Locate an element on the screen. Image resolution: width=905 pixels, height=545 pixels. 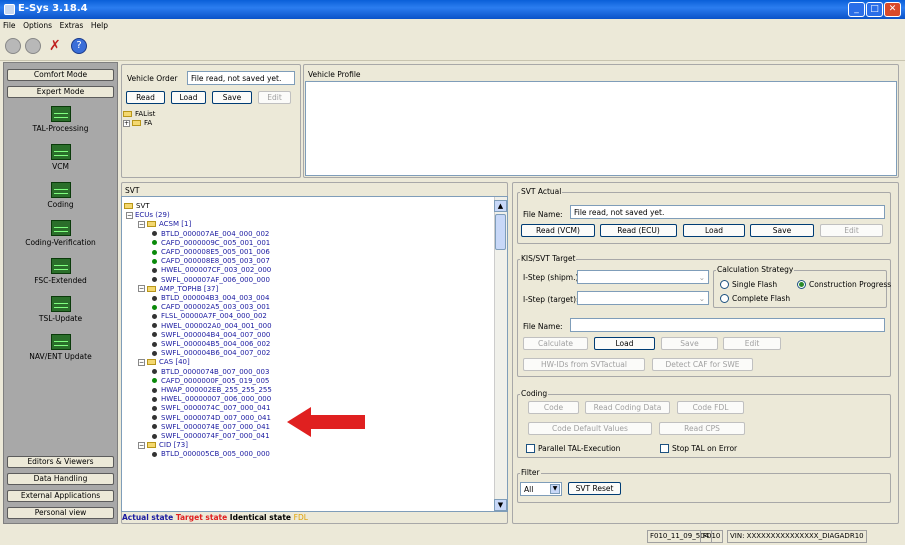
vo-edit-button: Edit is located at coordinates (274, 97).